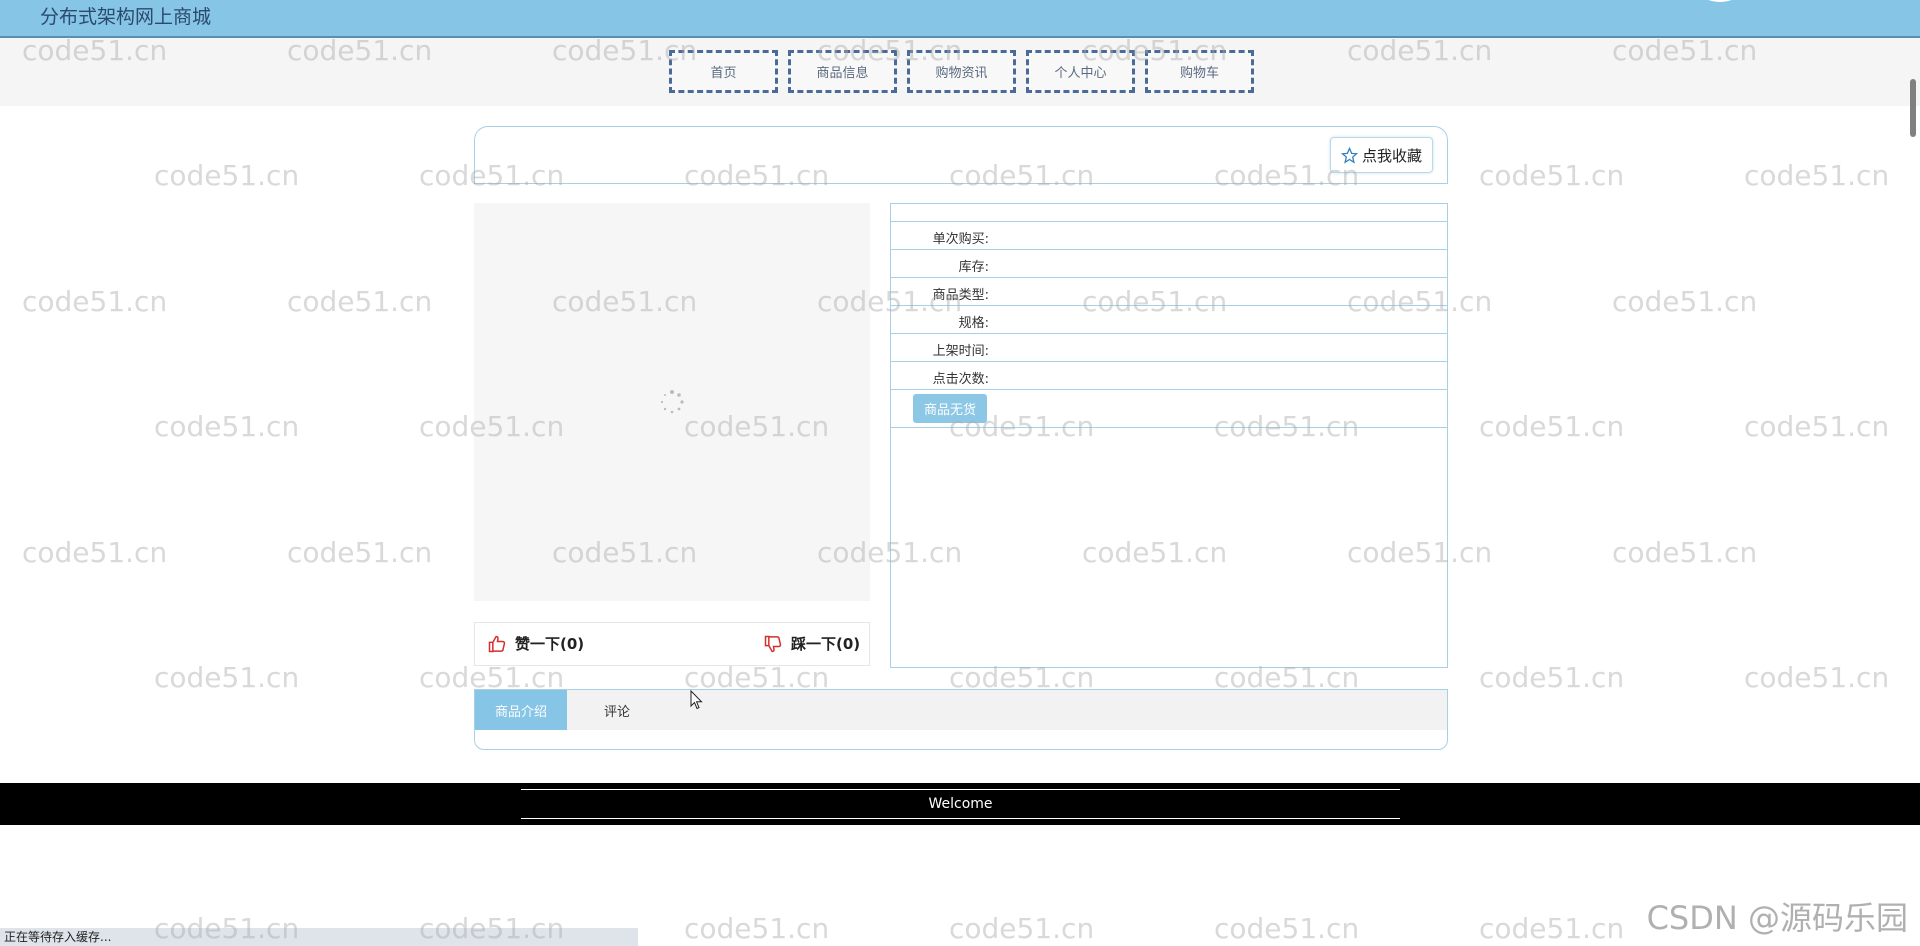 This screenshot has height=946, width=1920. Describe the element at coordinates (773, 643) in the screenshot. I see `thumbs-down-icon` at that location.